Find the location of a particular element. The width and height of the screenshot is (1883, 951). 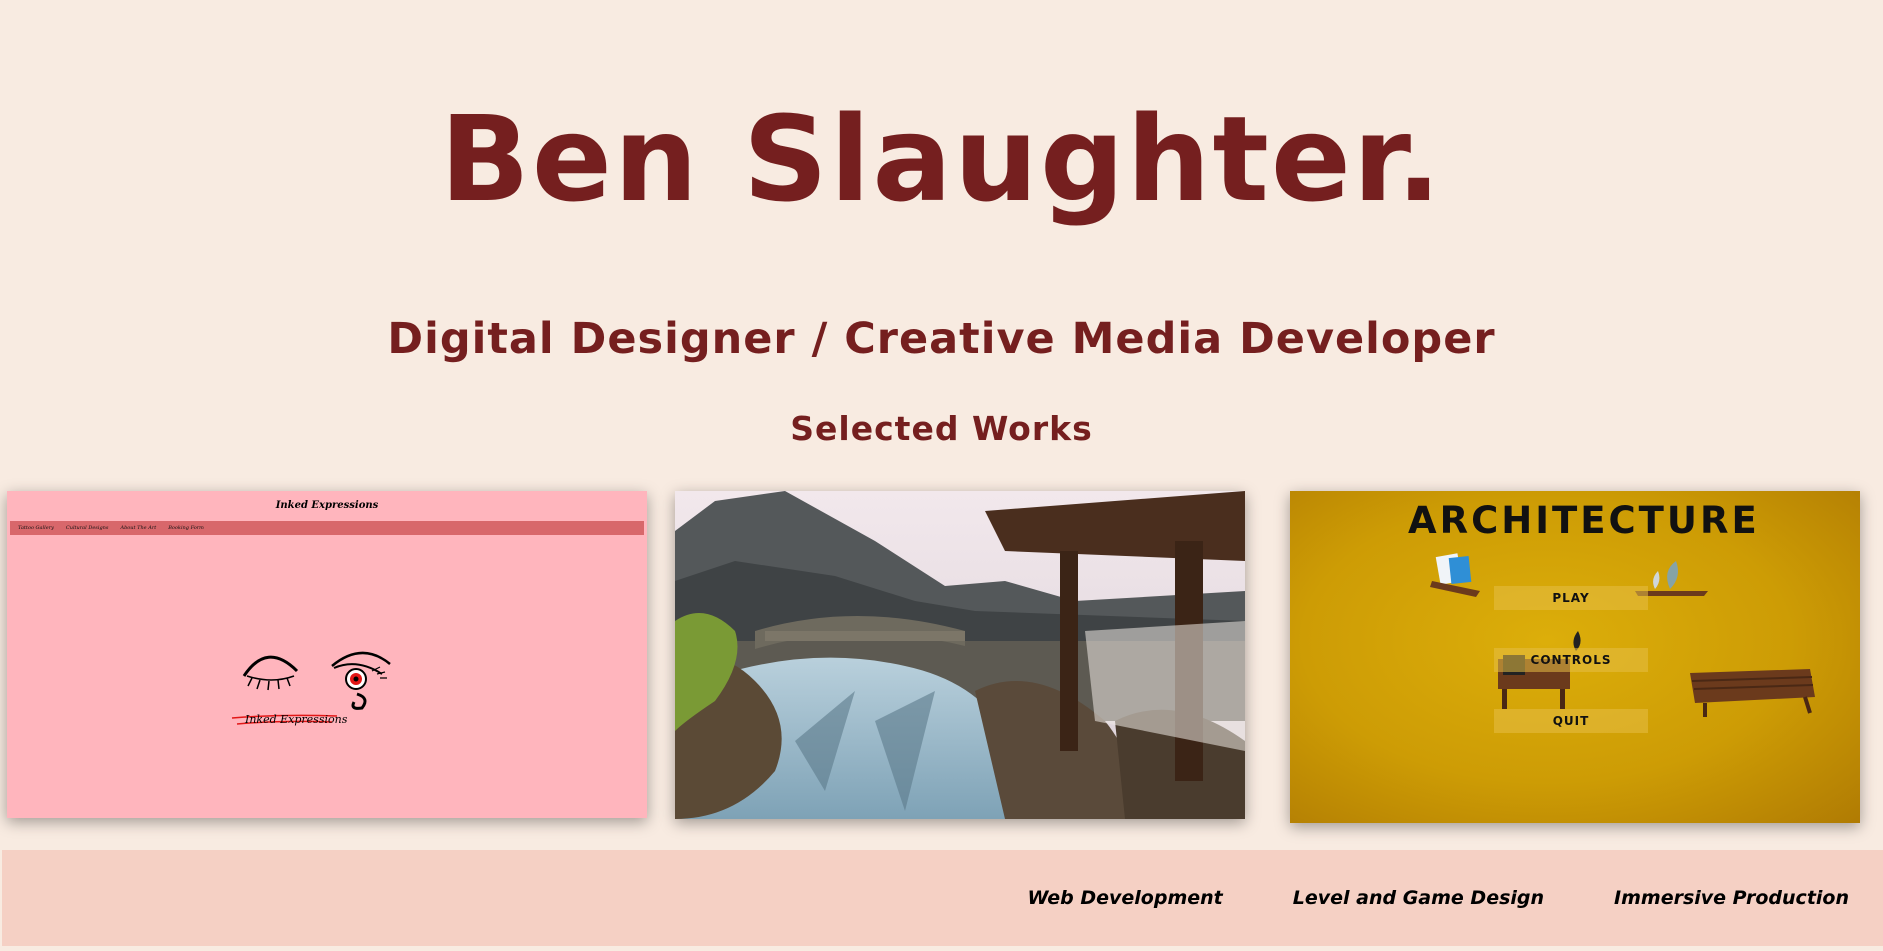

work-card-level-design is located at coordinates (960, 655).